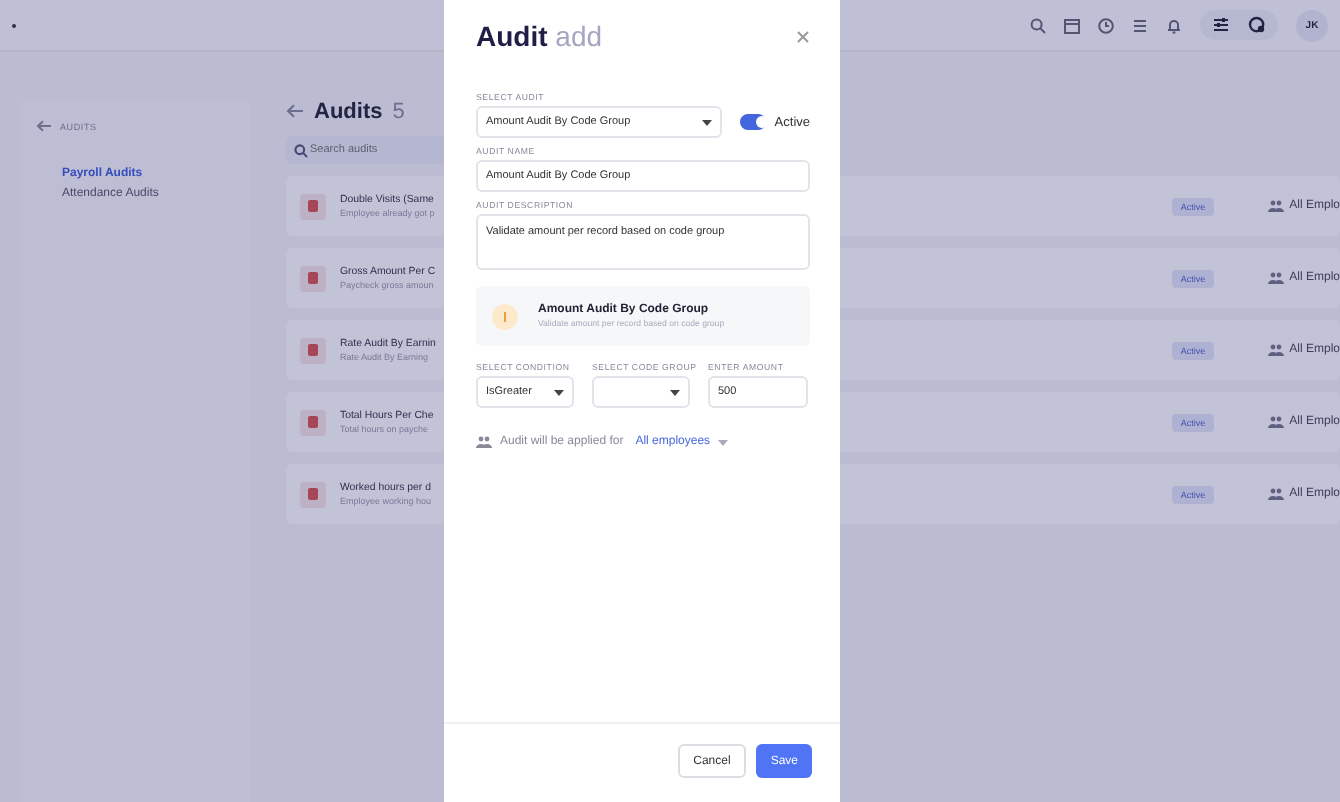  What do you see at coordinates (398, 112) in the screenshot?
I see `audit-count: 5` at bounding box center [398, 112].